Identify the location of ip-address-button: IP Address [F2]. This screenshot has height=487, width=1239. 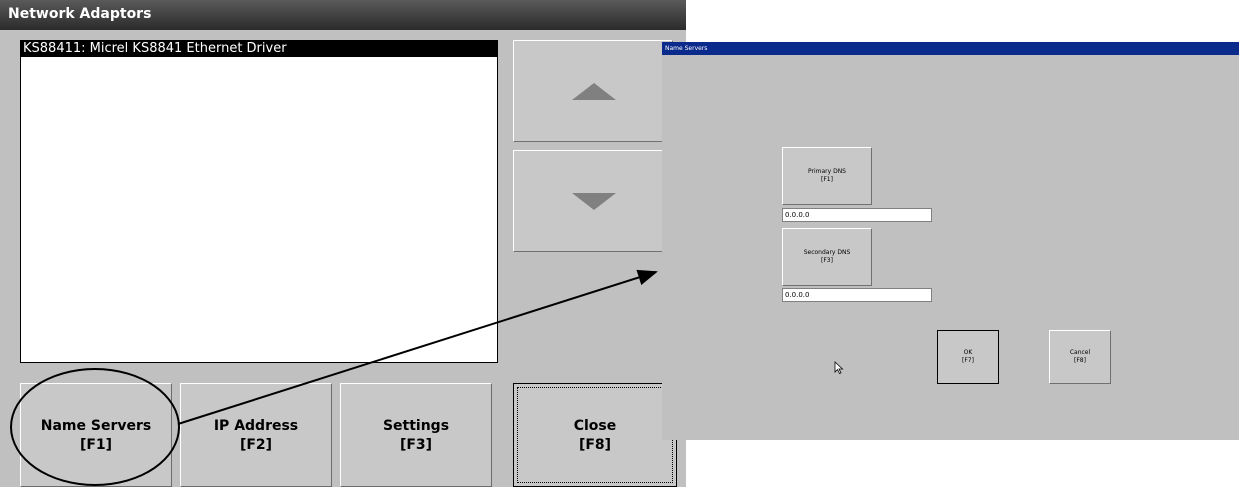
(256, 435).